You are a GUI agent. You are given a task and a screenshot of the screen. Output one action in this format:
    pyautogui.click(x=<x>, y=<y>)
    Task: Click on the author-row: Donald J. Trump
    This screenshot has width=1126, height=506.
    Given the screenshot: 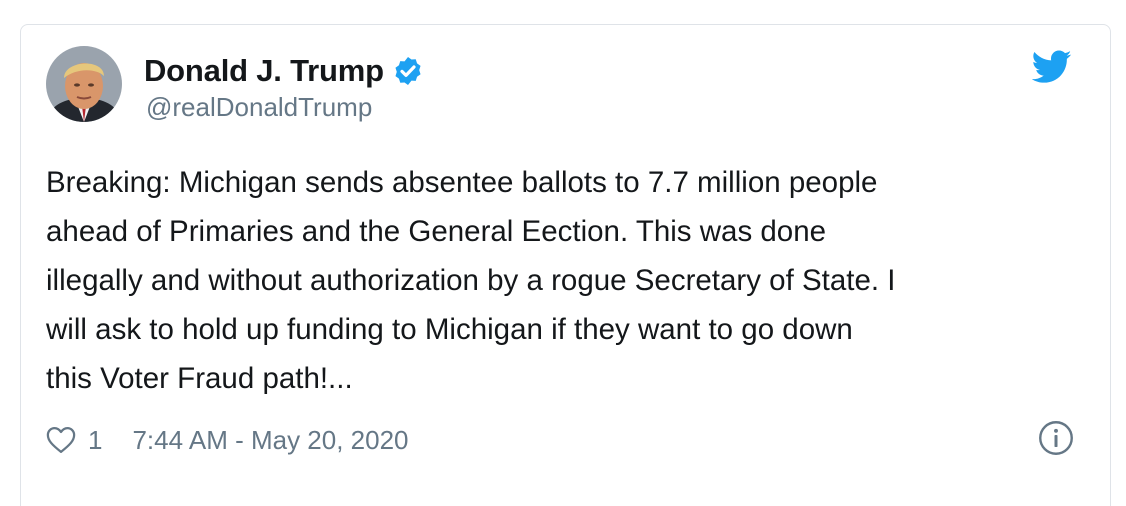 What is the action you would take?
    pyautogui.click(x=284, y=71)
    